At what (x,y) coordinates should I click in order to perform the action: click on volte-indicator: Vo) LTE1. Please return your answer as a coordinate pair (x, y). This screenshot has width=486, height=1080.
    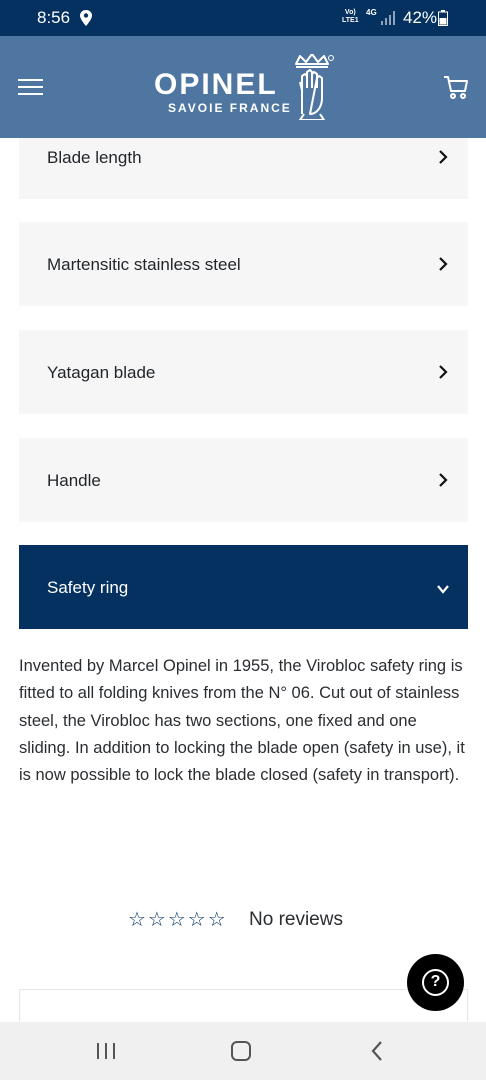
    Looking at the image, I should click on (350, 17).